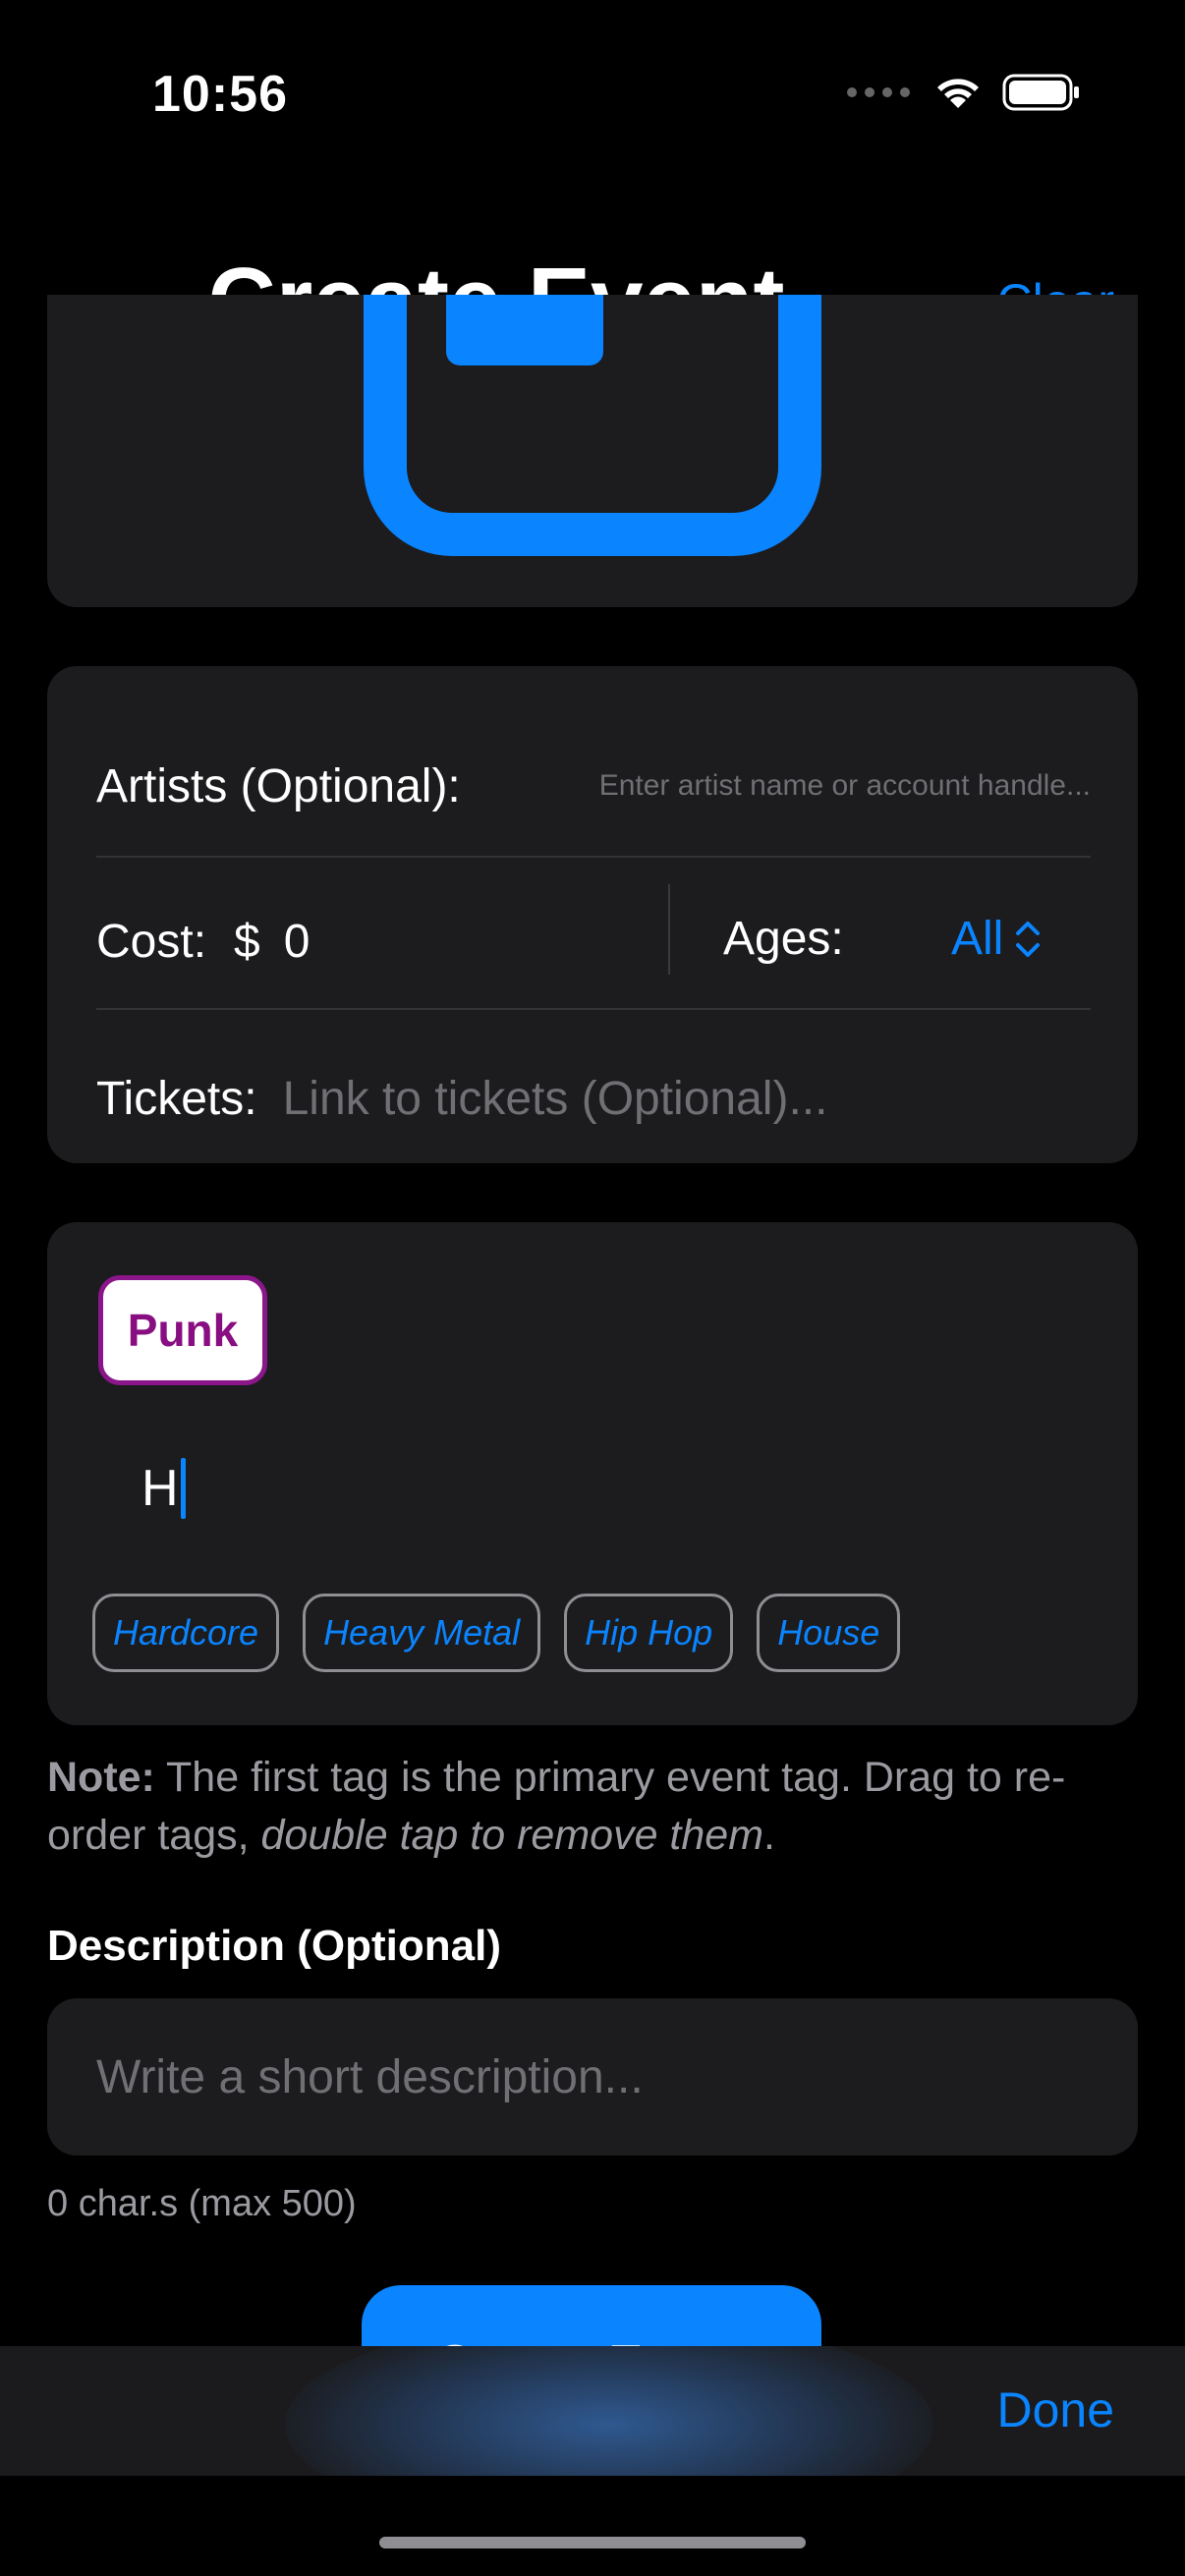  I want to click on tag-input: H, so click(164, 1488).